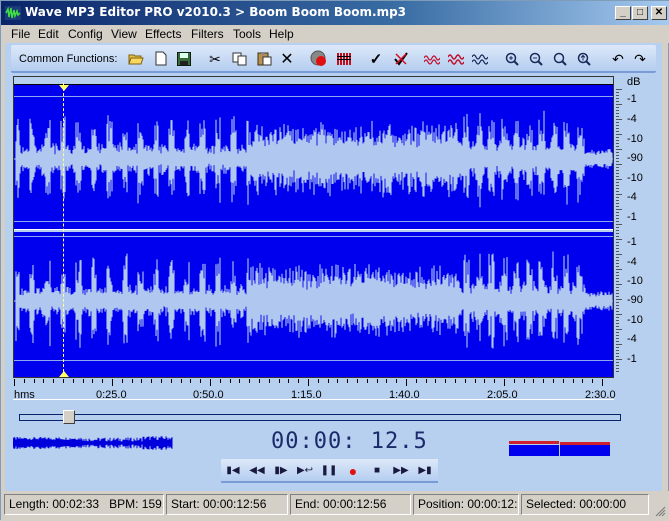 The height and width of the screenshot is (521, 669). Describe the element at coordinates (163, 34) in the screenshot. I see `menu-effects: Effects` at that location.